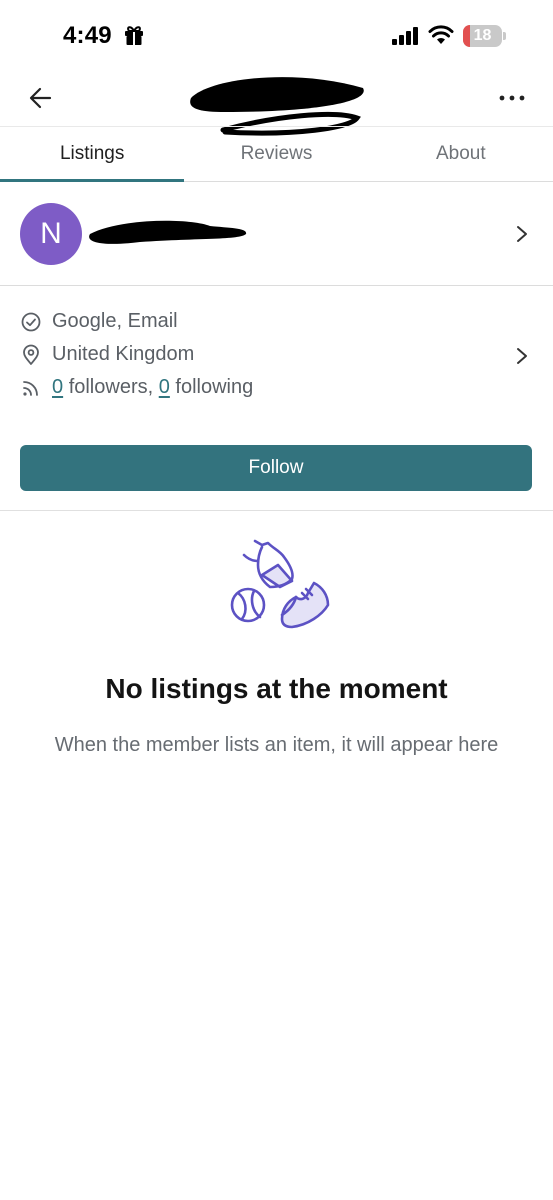 The image size is (553, 1200). Describe the element at coordinates (276, 468) in the screenshot. I see `follow-button: Follow` at that location.